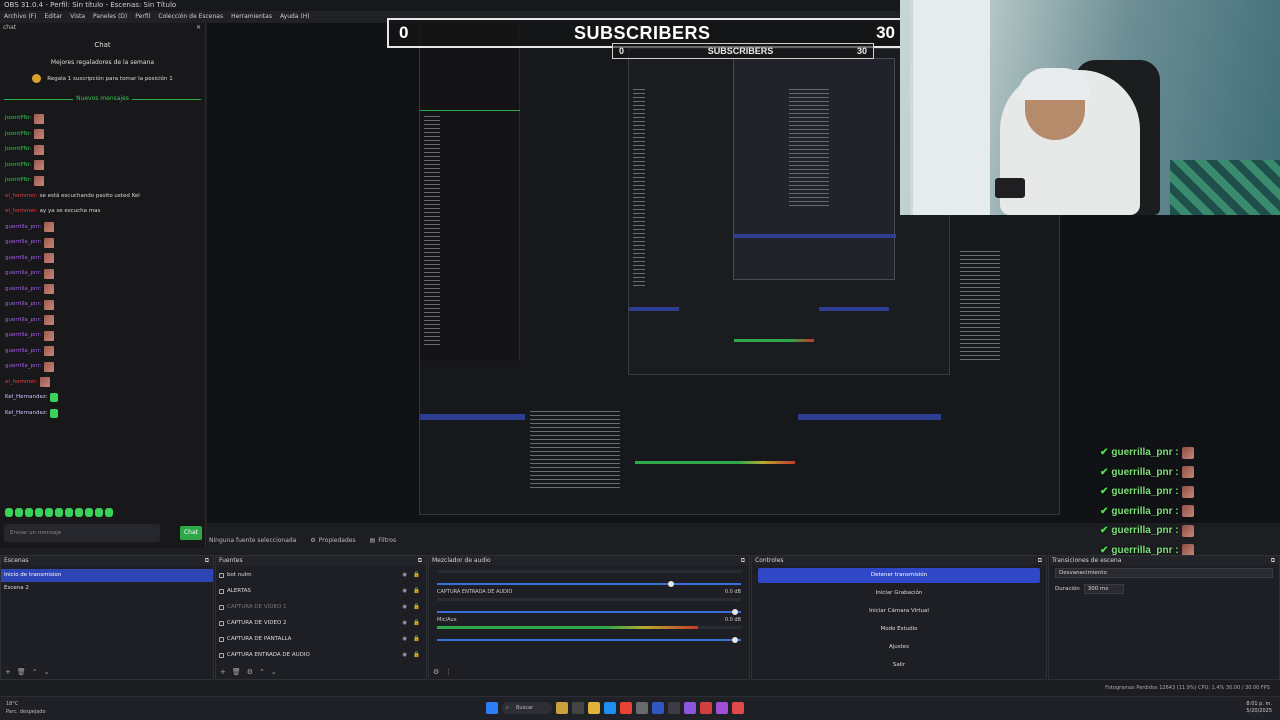 The height and width of the screenshot is (720, 1280). Describe the element at coordinates (383, 540) in the screenshot. I see `filters-button: ▤ Filtros` at that location.